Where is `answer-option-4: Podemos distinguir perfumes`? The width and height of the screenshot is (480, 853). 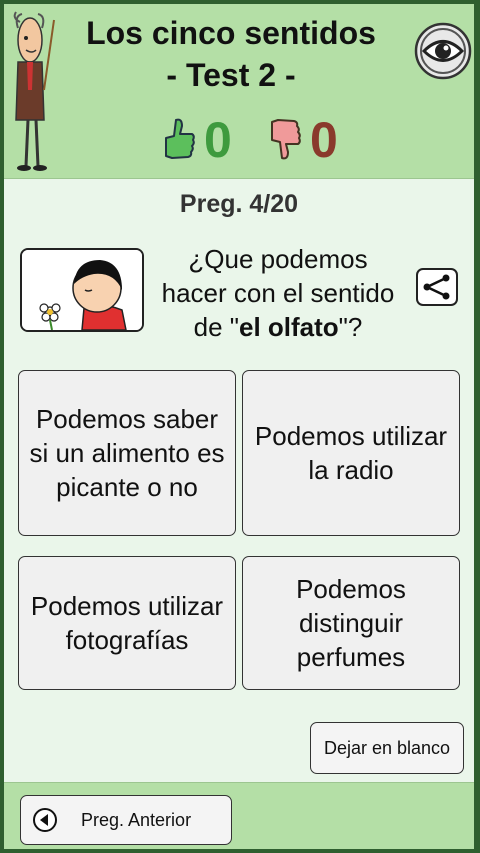
answer-option-4: Podemos distinguir perfumes is located at coordinates (351, 623).